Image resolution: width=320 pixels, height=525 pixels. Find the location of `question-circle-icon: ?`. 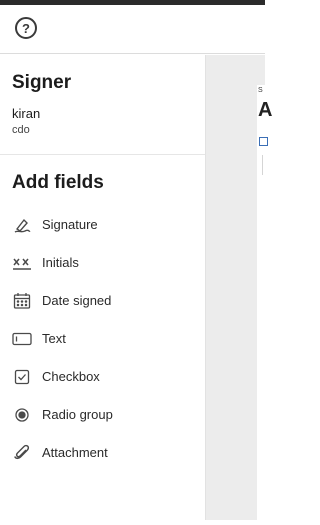

question-circle-icon: ? is located at coordinates (26, 28).